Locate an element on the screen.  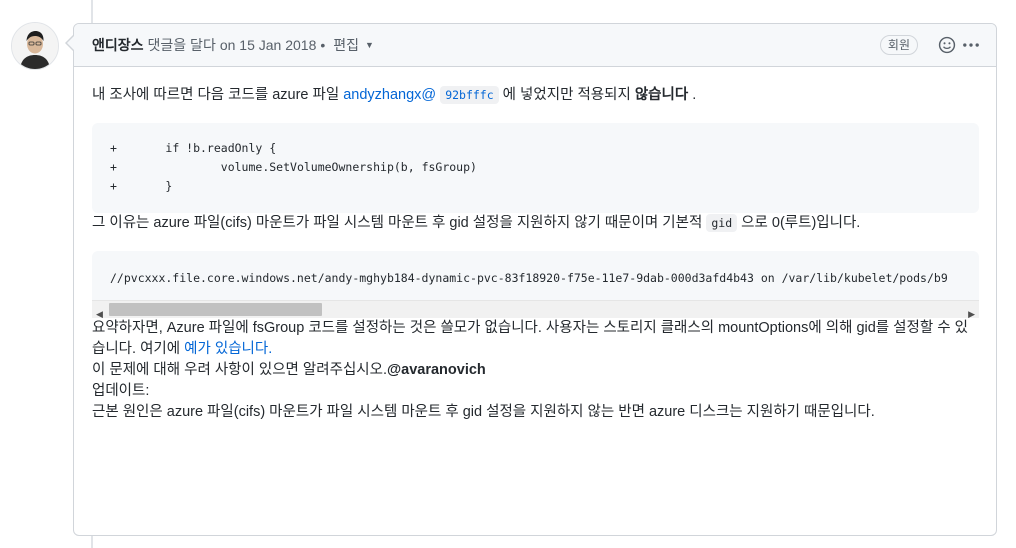
avatar is located at coordinates (35, 46).